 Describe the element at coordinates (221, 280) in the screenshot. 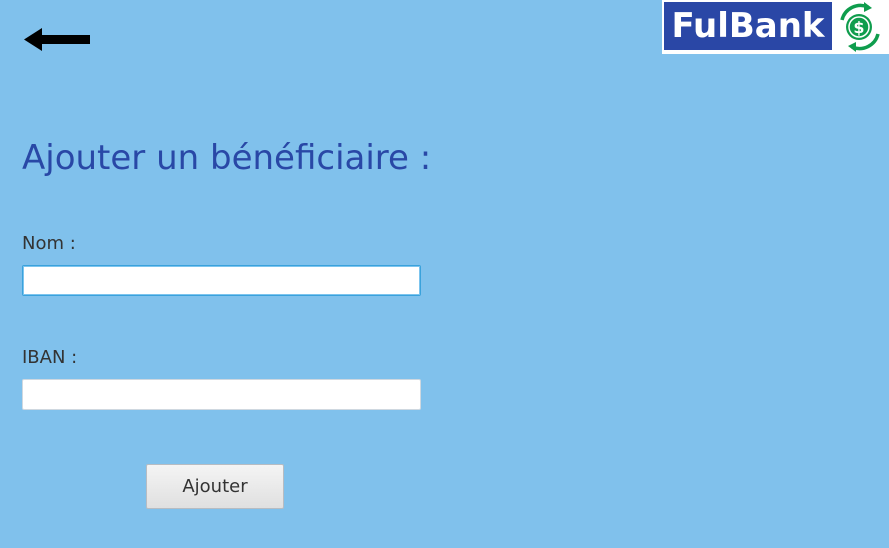

I see `nom-input` at that location.